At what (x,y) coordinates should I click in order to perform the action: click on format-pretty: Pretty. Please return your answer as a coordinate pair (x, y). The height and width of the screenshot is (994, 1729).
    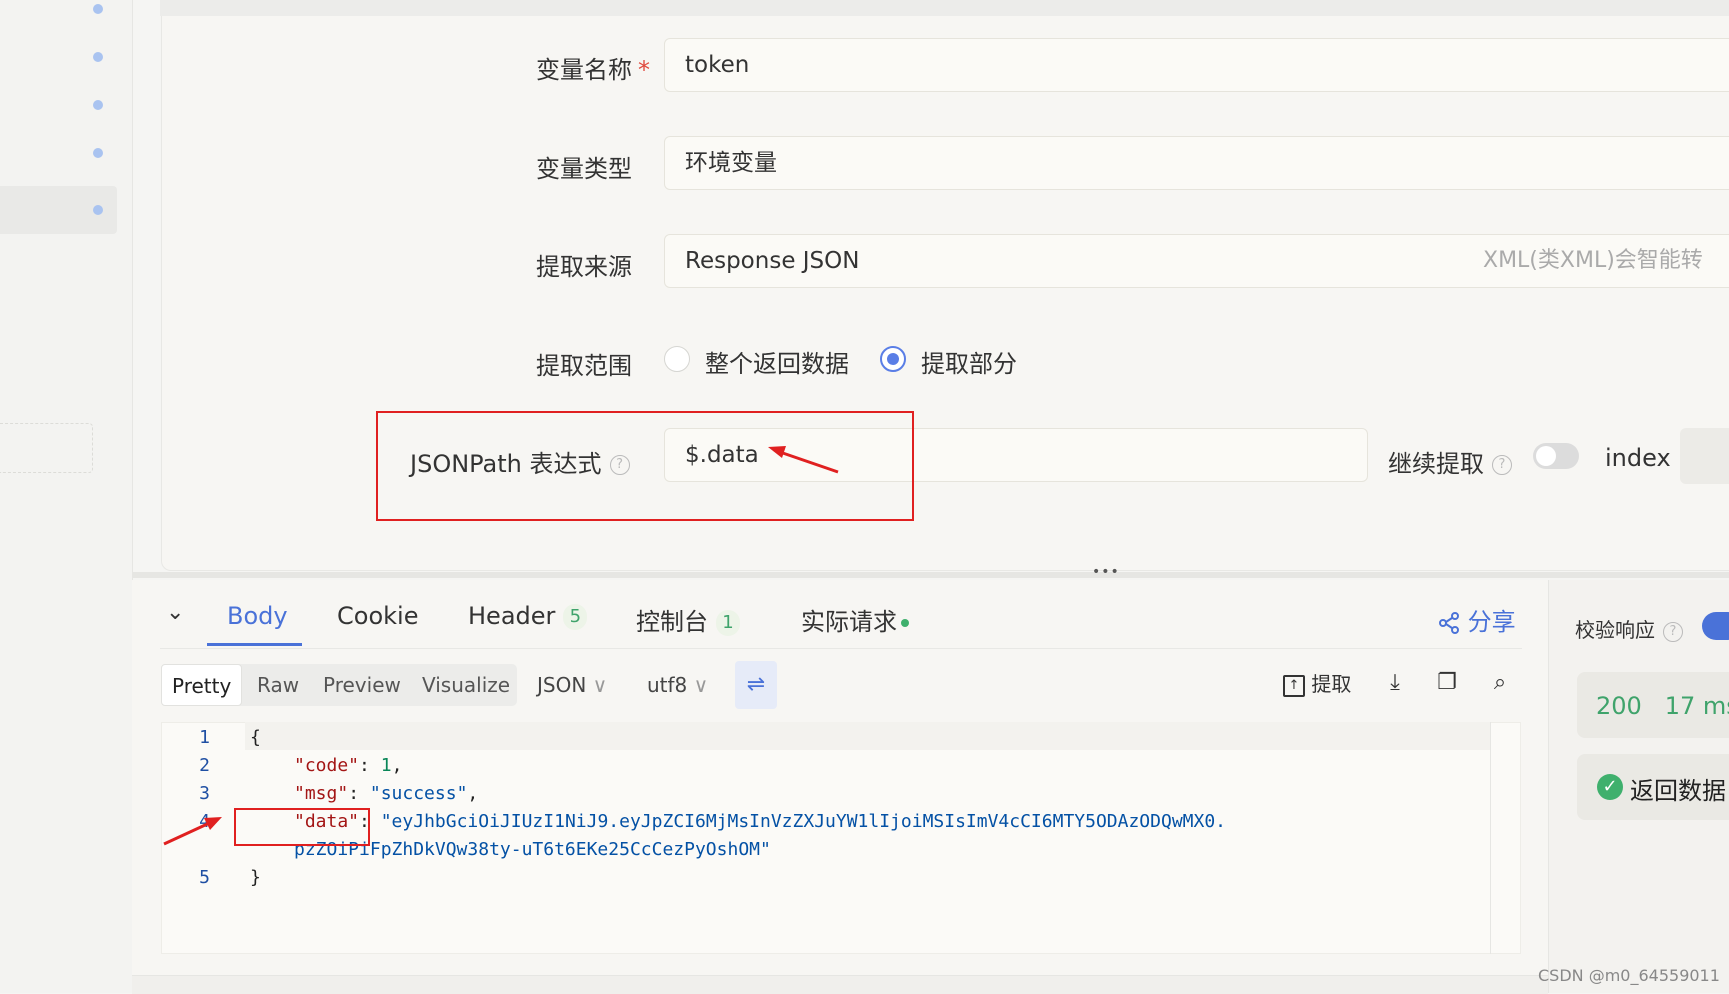
    Looking at the image, I should click on (202, 685).